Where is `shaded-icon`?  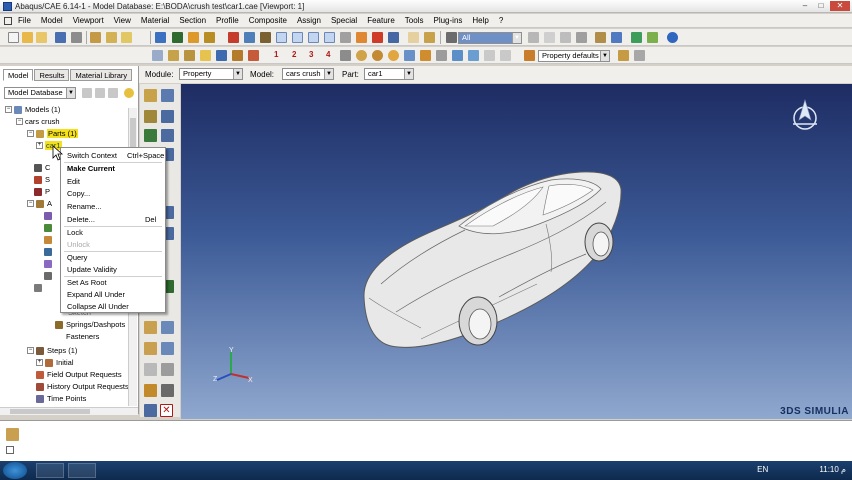
shaded-icon is located at coordinates (377, 55).